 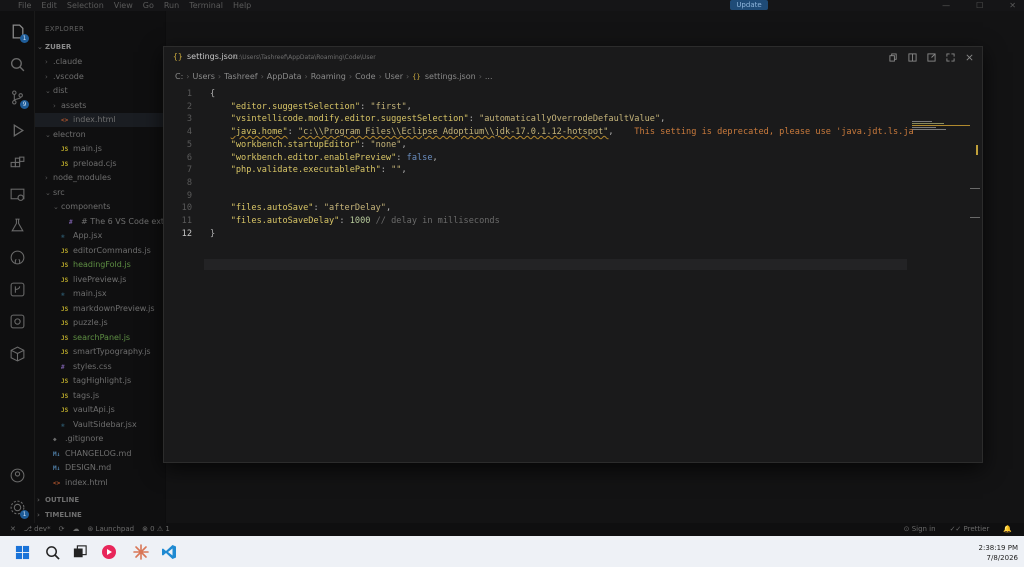 What do you see at coordinates (100, 91) in the screenshot?
I see `folder-item: ⌄ dist` at bounding box center [100, 91].